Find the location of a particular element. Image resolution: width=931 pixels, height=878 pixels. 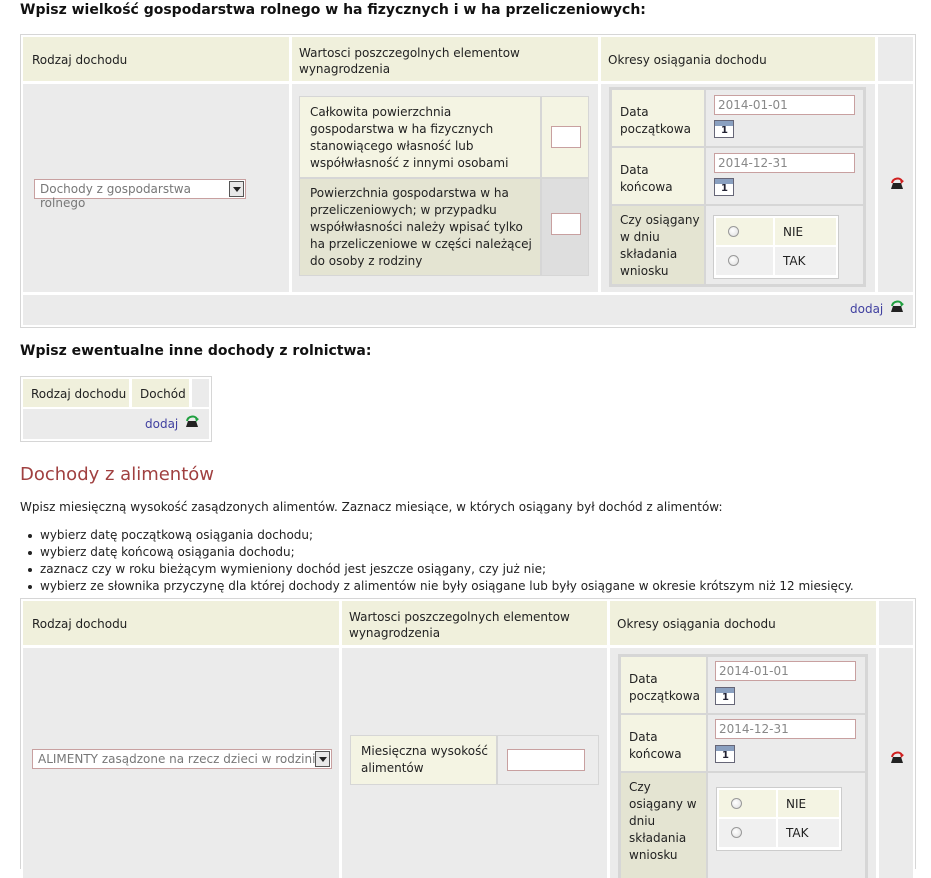

alimenty-title: Dochody z alimentów is located at coordinates (117, 474).